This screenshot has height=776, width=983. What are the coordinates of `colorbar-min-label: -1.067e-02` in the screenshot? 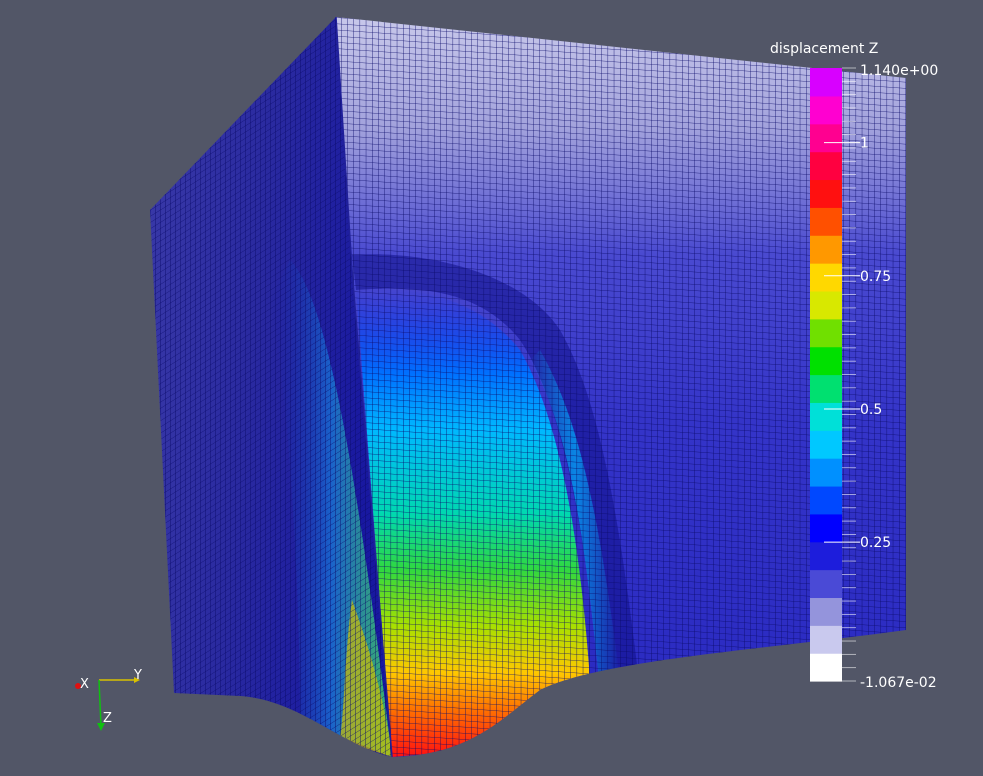 It's located at (898, 683).